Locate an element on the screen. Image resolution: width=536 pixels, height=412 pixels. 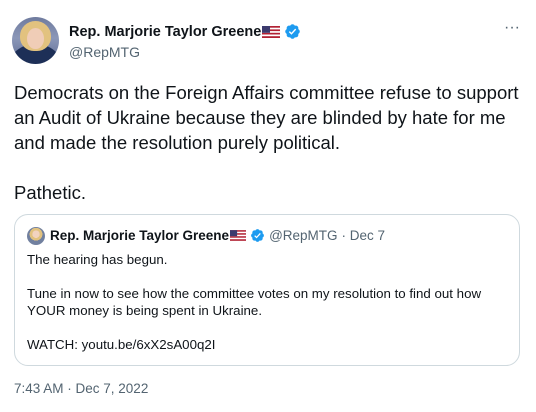
quoted-author-avatar is located at coordinates (36, 236).